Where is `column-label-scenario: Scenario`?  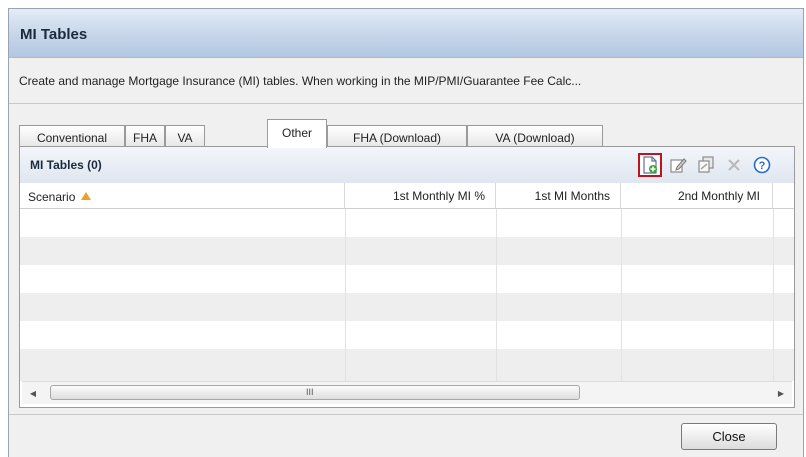
column-label-scenario: Scenario is located at coordinates (52, 197).